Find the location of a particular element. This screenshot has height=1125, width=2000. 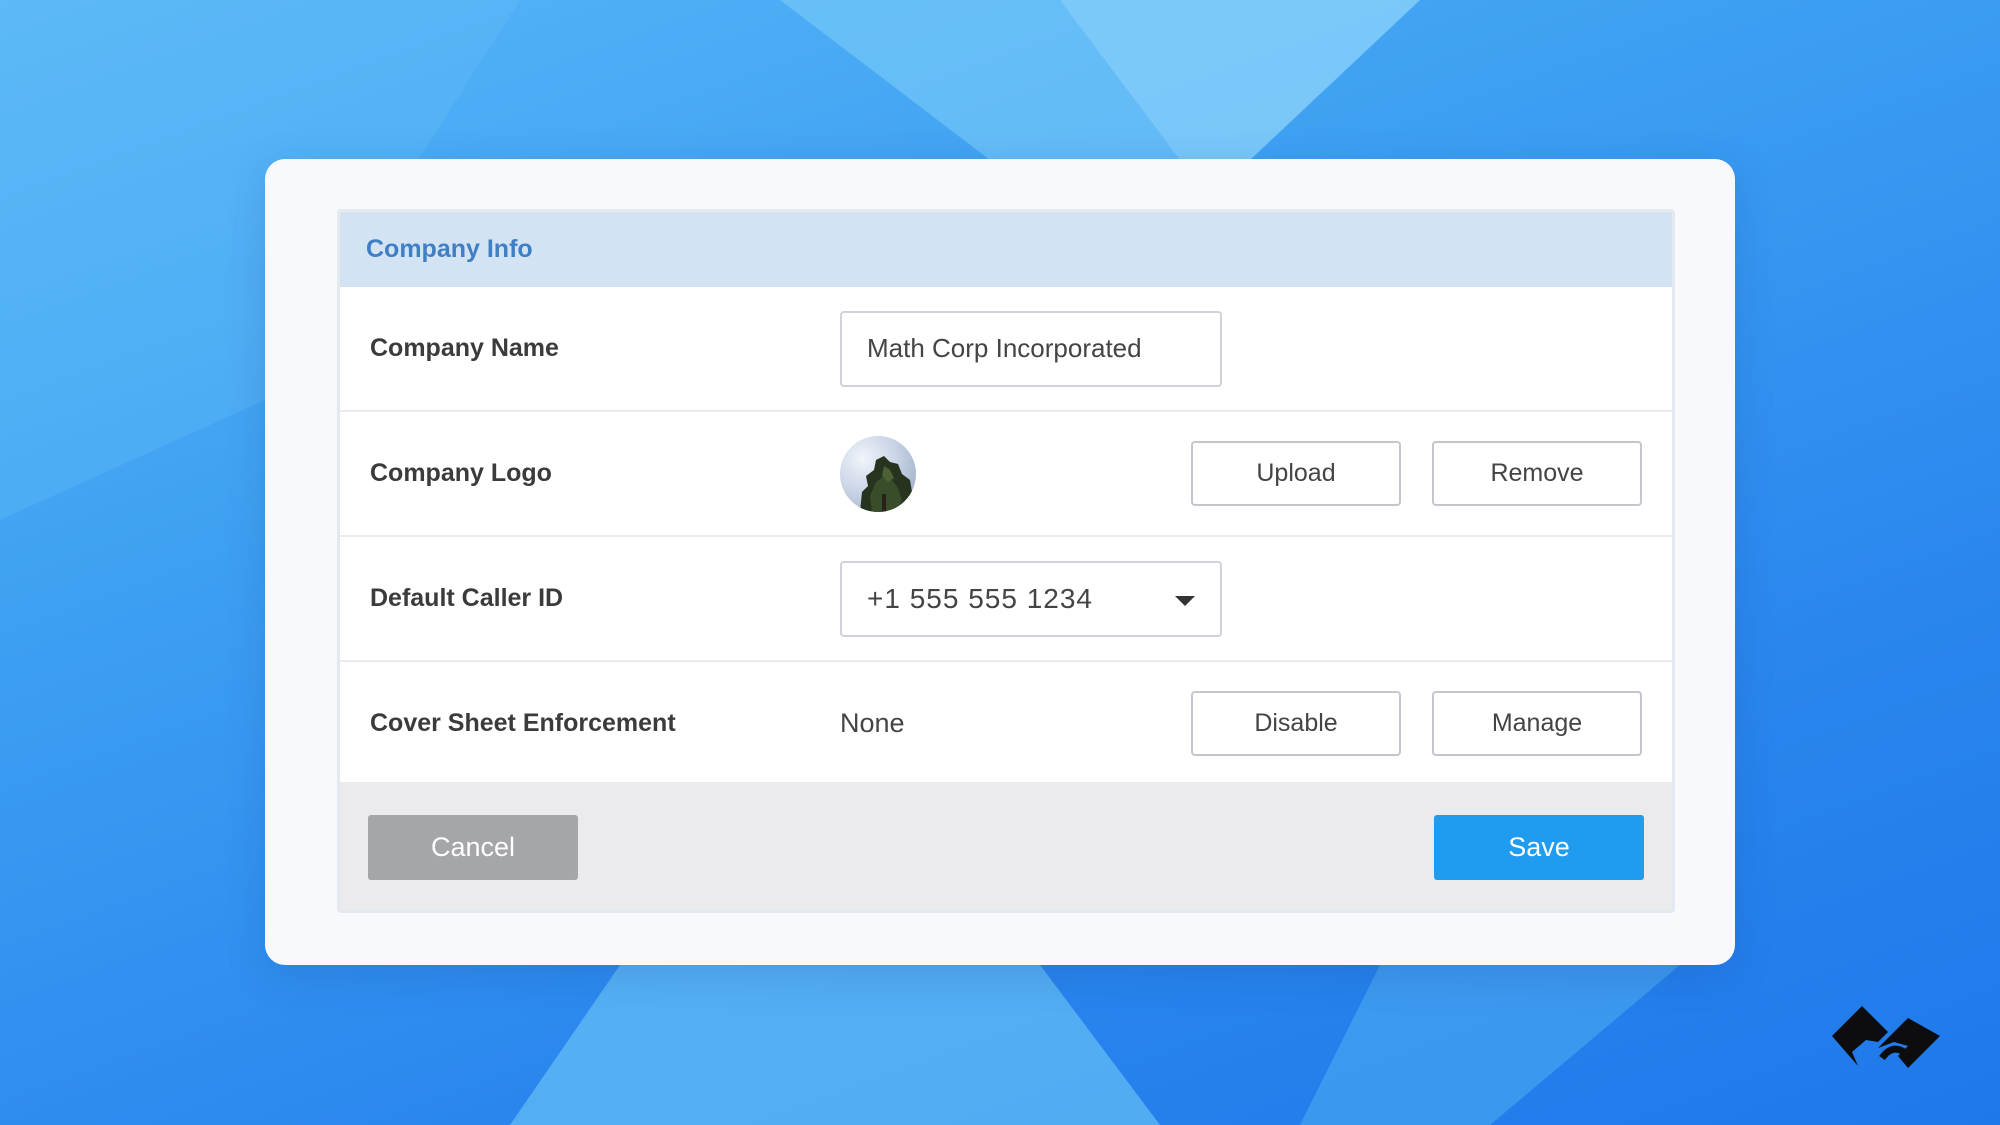

panel-footer: Cancel Save is located at coordinates (1006, 846).